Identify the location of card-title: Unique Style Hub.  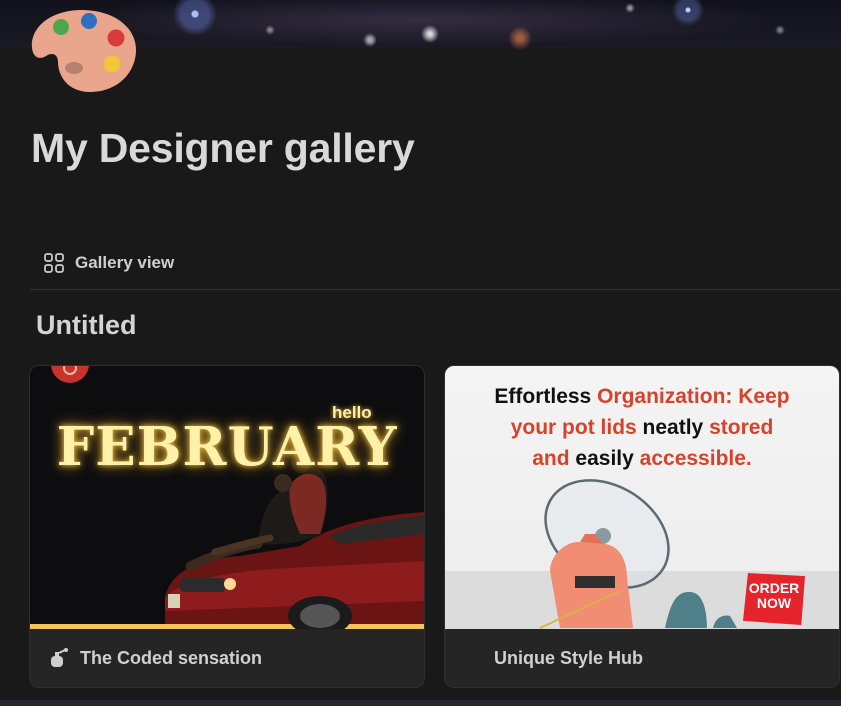
(569, 657).